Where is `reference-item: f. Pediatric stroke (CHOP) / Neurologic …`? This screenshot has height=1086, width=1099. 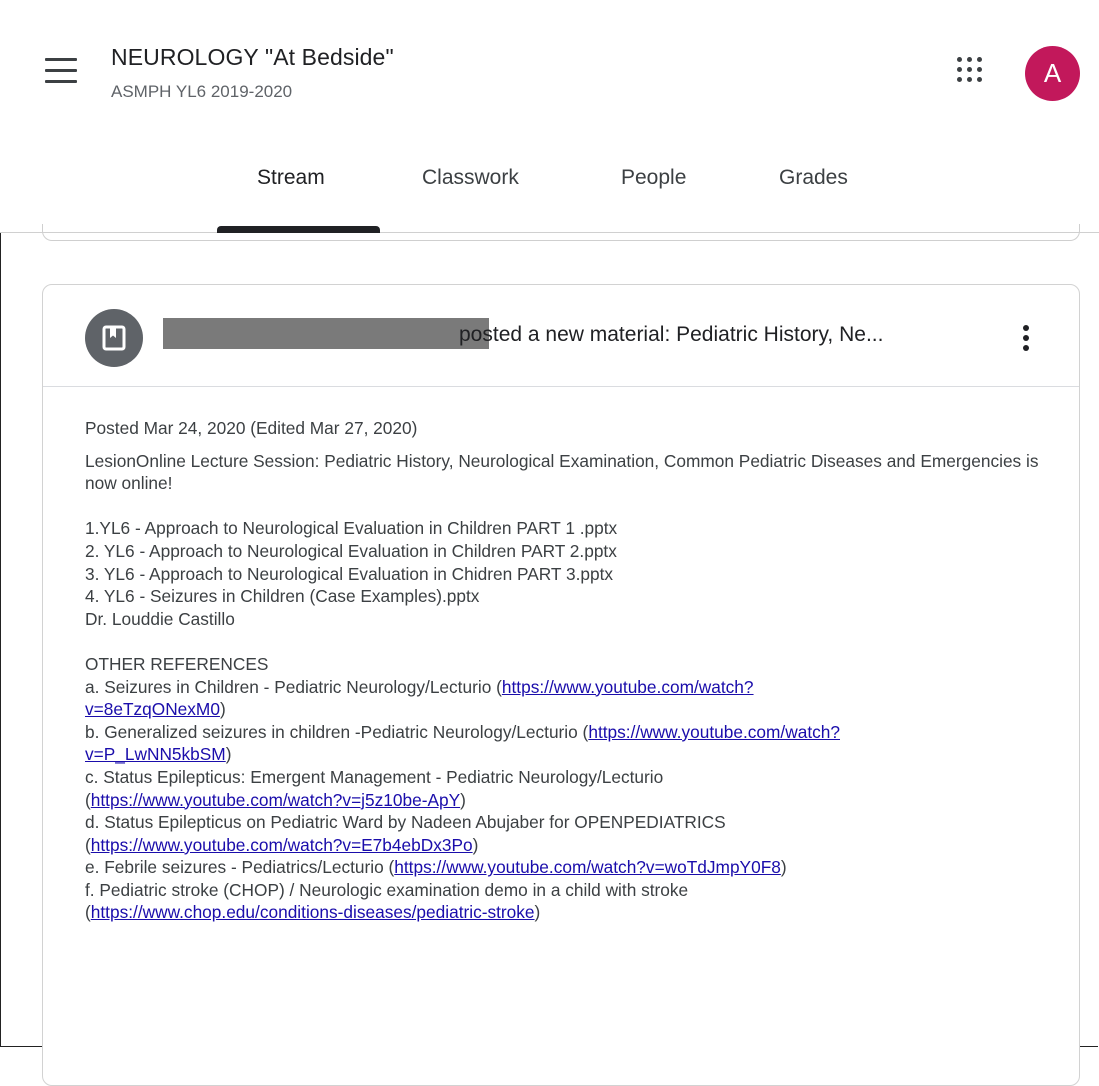
reference-item: f. Pediatric stroke (CHOP) / Neurologic … is located at coordinates (577, 890).